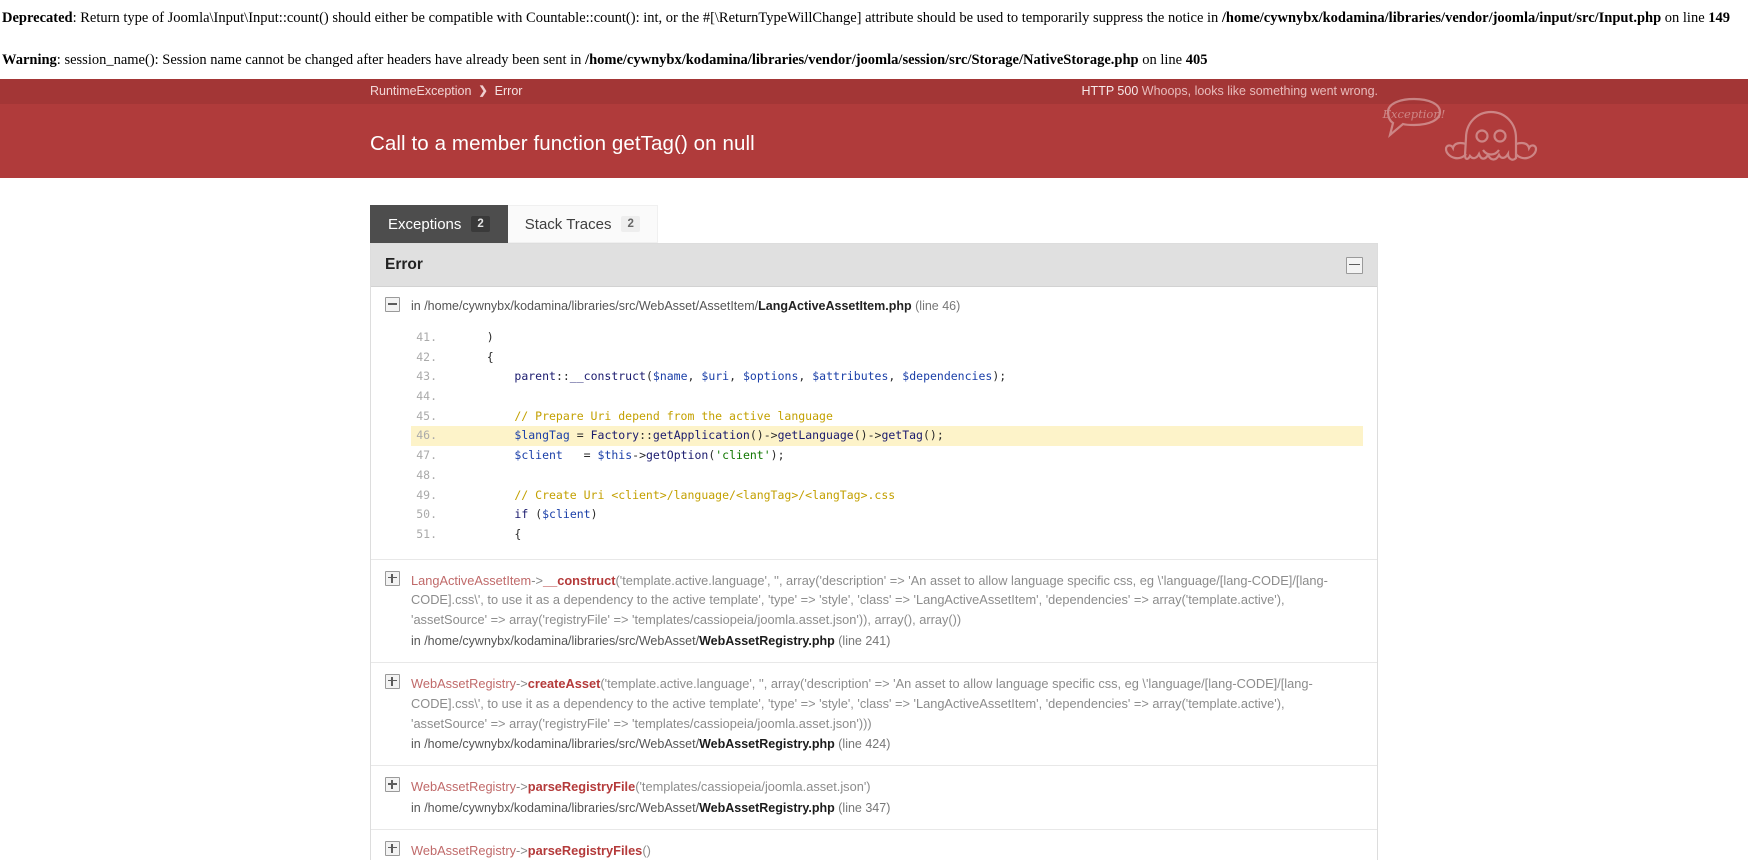 The height and width of the screenshot is (860, 1748). Describe the element at coordinates (874, 266) in the screenshot. I see `exception-panel-header: Error` at that location.